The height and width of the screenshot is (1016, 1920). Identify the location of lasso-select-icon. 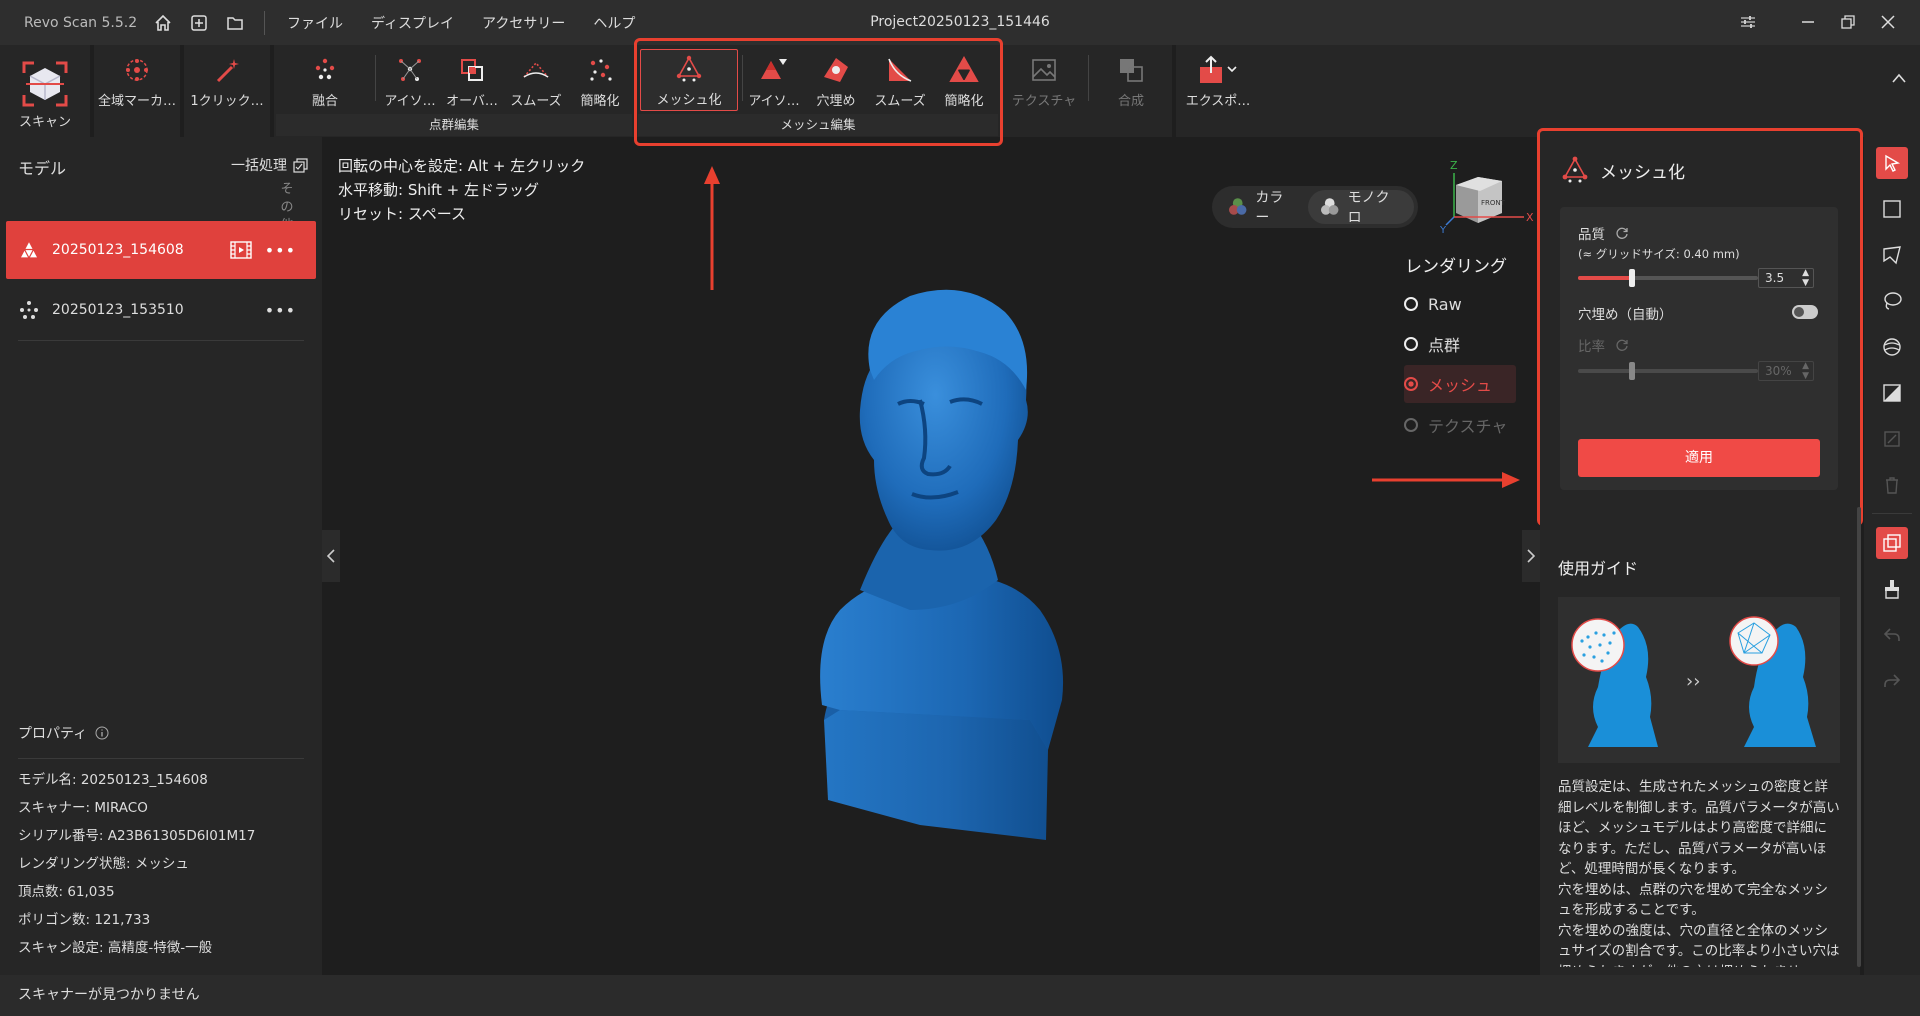
(1892, 301).